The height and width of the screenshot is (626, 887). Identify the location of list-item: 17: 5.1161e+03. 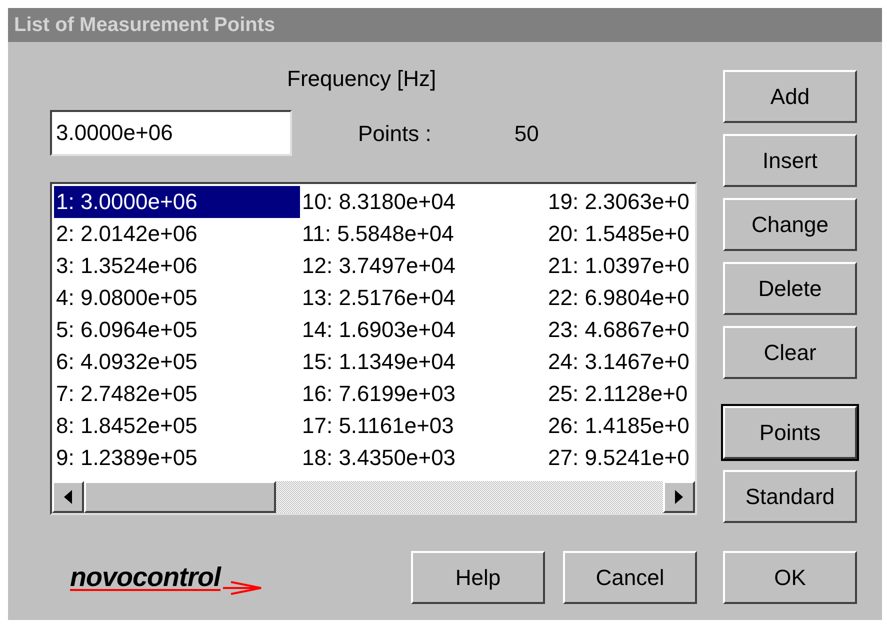
(423, 426).